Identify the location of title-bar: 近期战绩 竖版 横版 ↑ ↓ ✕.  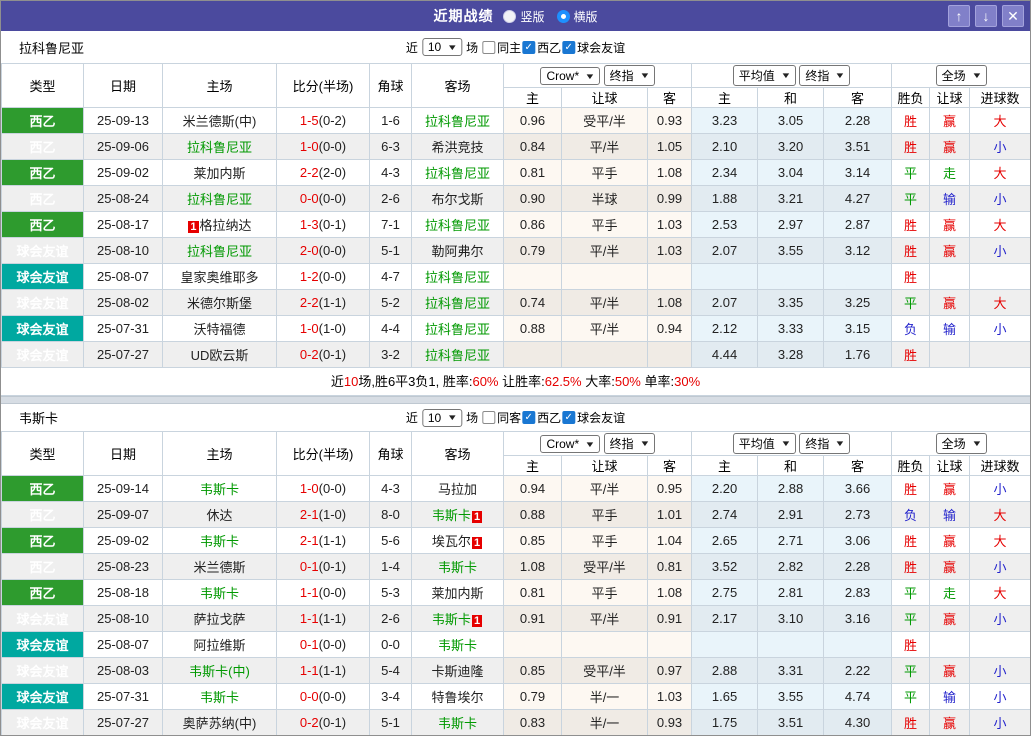
(515, 16).